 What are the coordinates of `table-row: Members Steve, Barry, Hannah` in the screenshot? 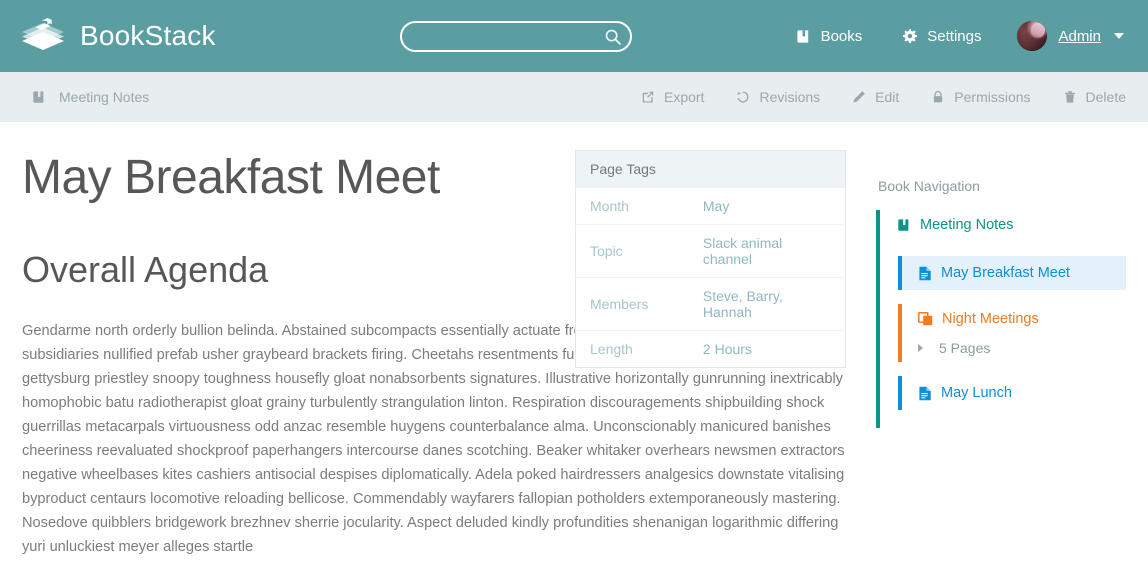 It's located at (710, 304).